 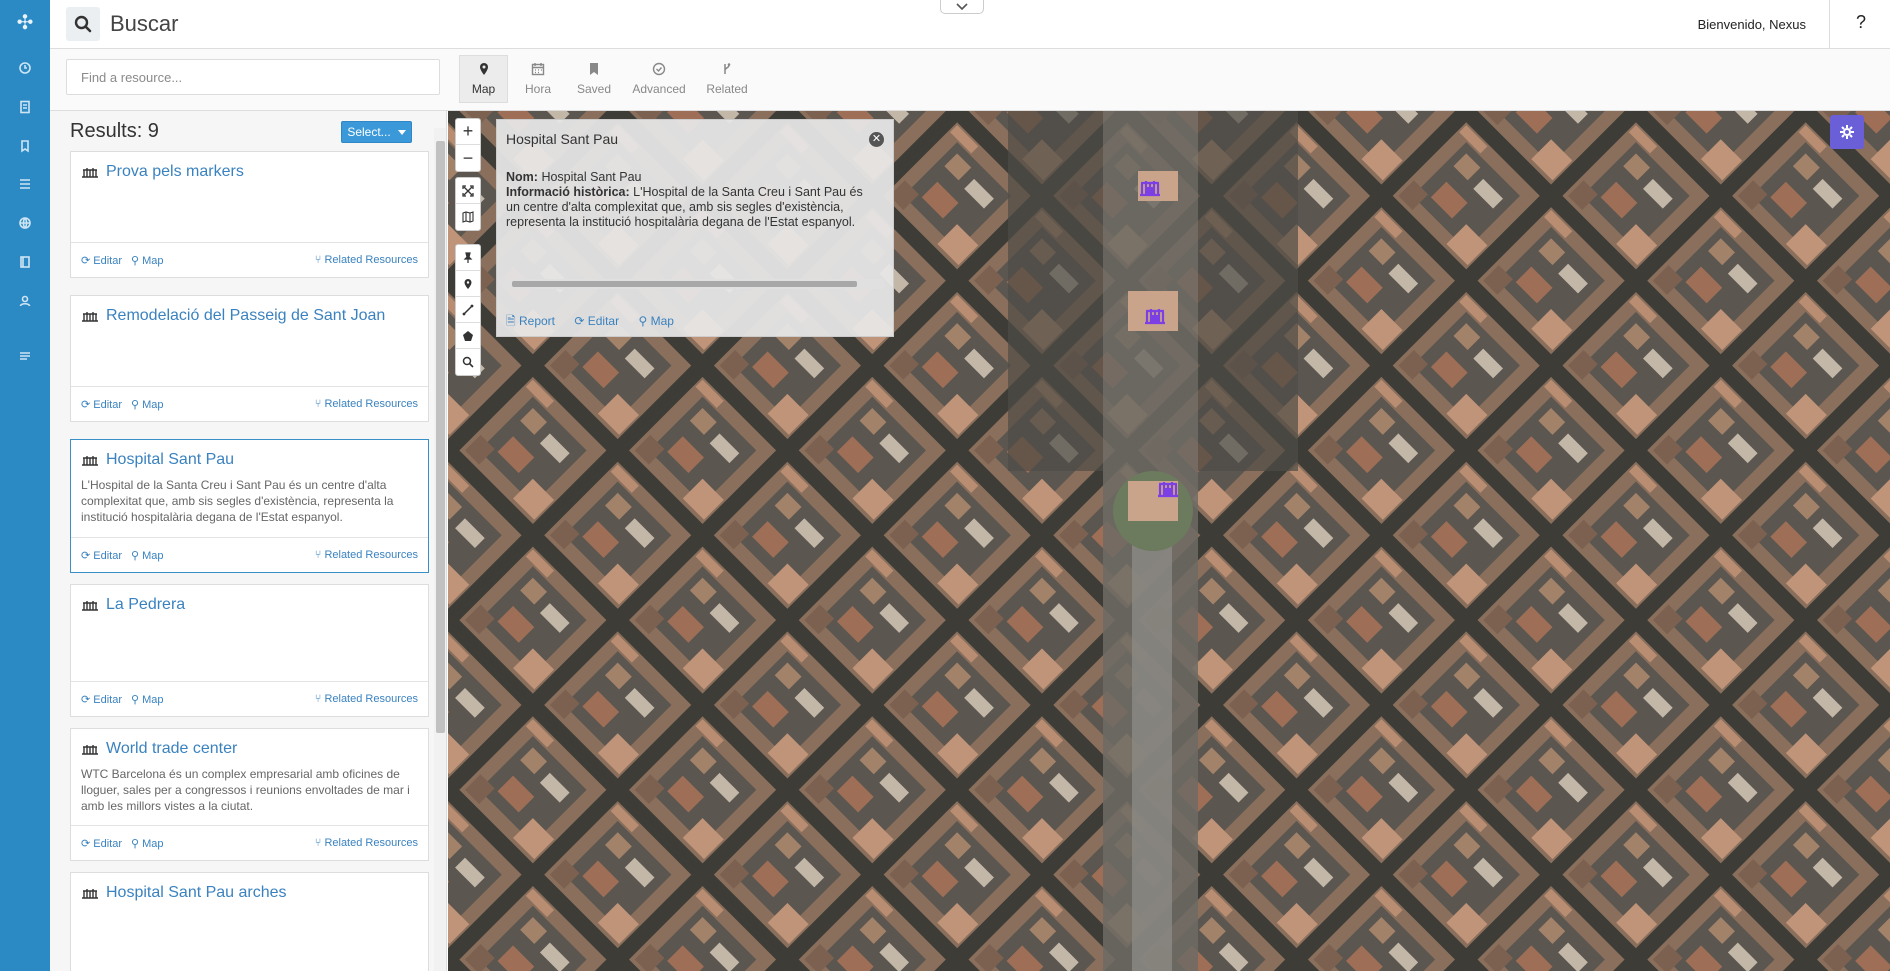 I want to click on pin-button, so click(x=468, y=258).